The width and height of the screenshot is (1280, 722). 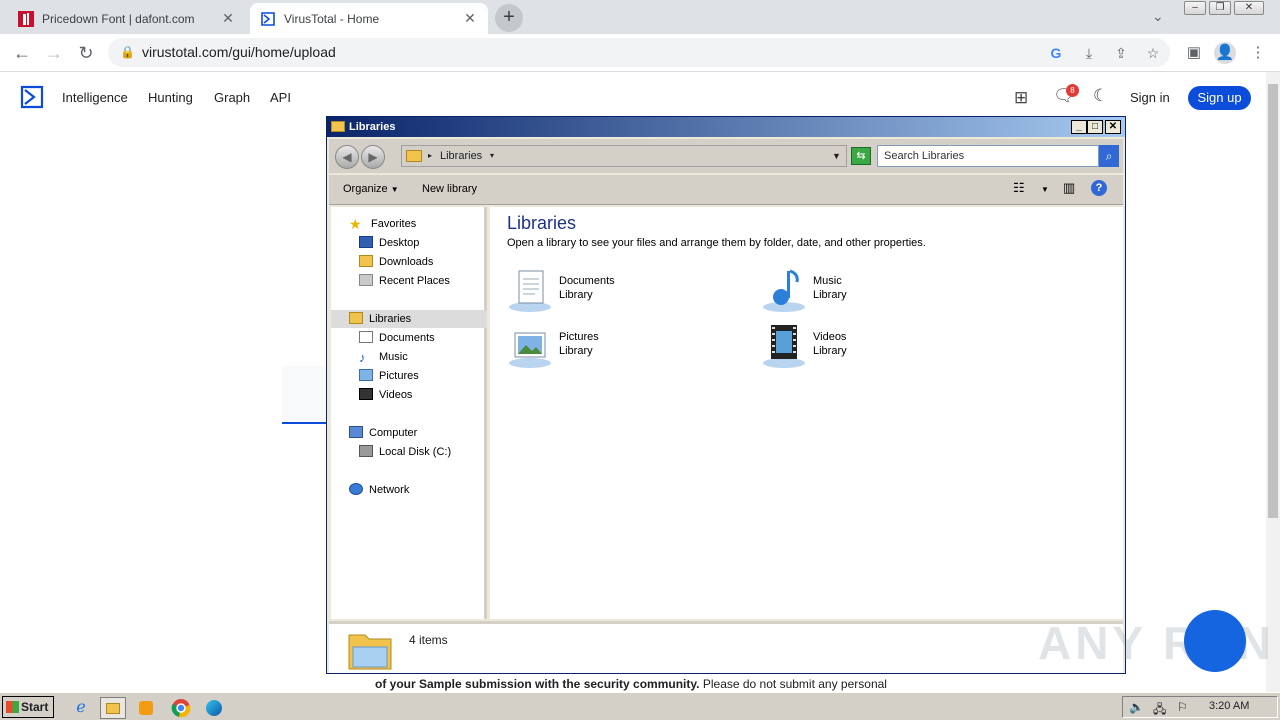 What do you see at coordinates (1079, 127) in the screenshot?
I see `minimize-button: _` at bounding box center [1079, 127].